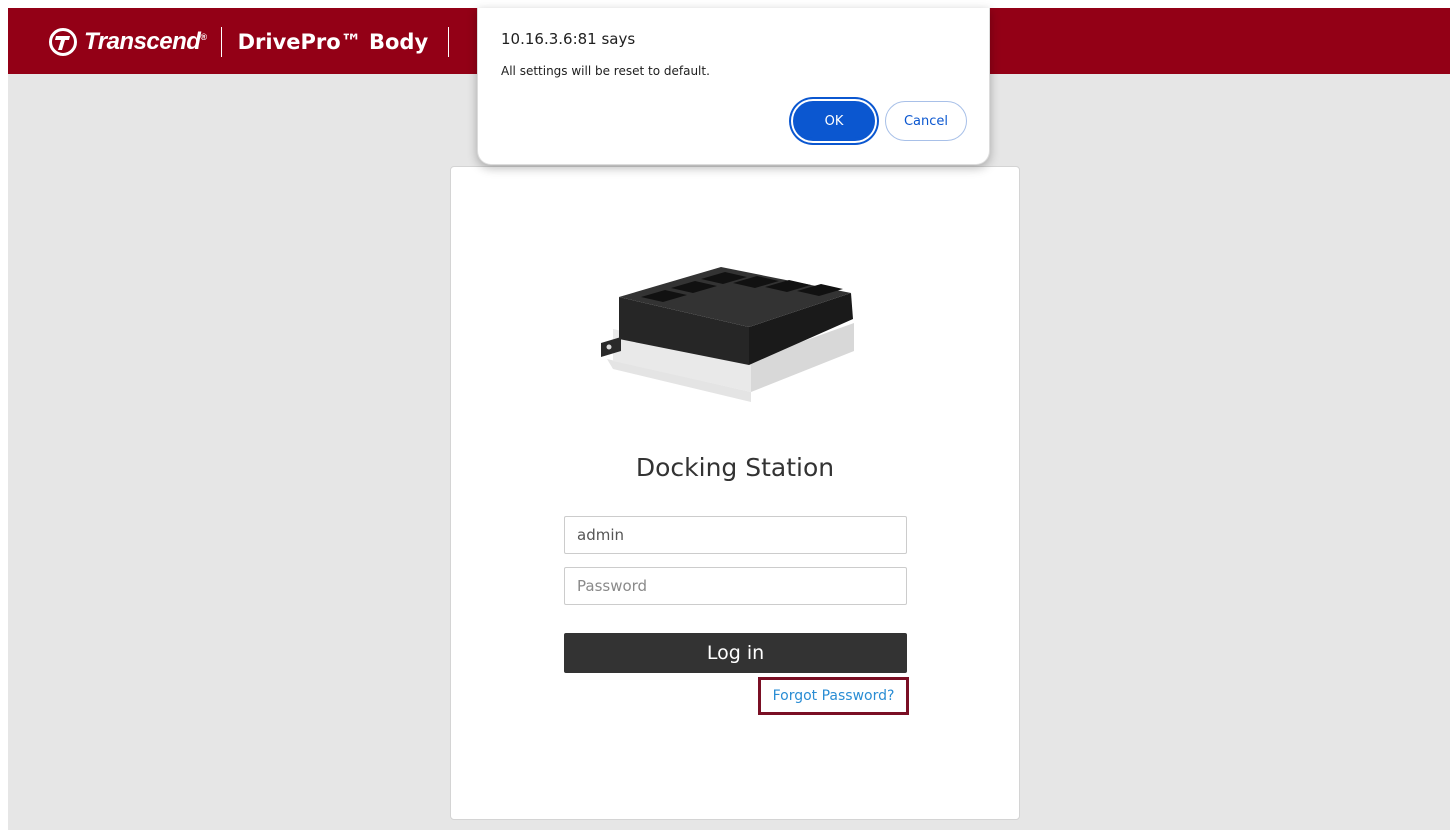 The height and width of the screenshot is (830, 1450). What do you see at coordinates (735, 653) in the screenshot?
I see `login-button: Log in` at bounding box center [735, 653].